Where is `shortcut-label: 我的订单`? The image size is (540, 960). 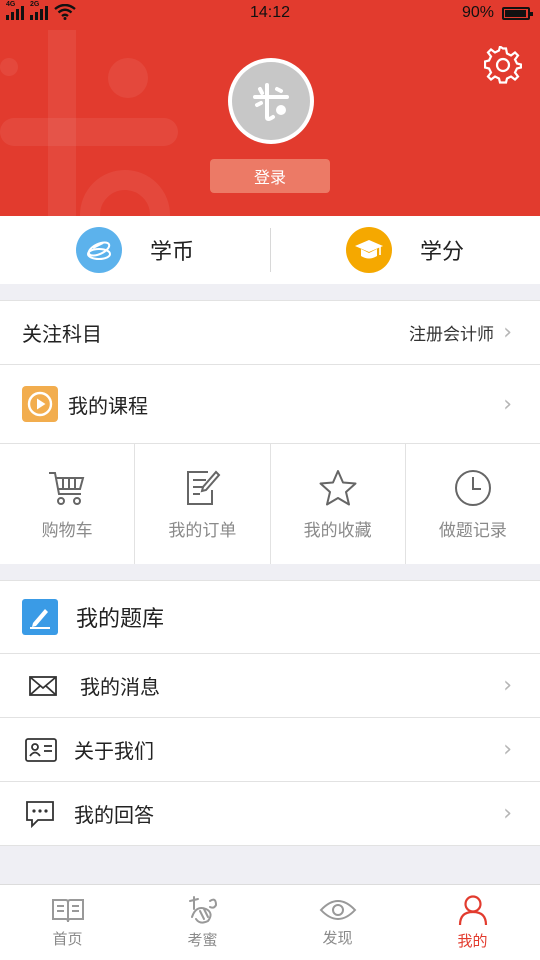
shortcut-label: 我的订单 is located at coordinates (202, 530).